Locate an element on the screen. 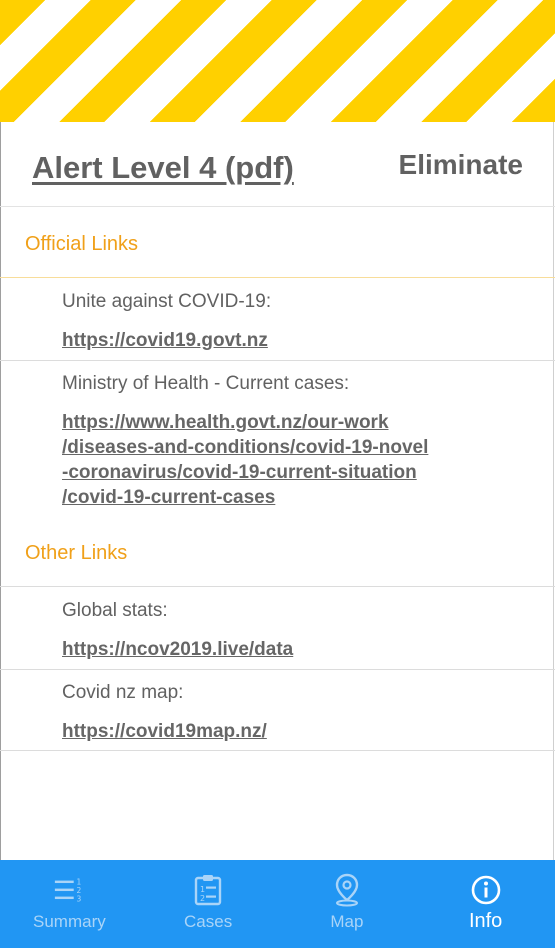 The image size is (555, 948). nav-label: Map is located at coordinates (347, 921).